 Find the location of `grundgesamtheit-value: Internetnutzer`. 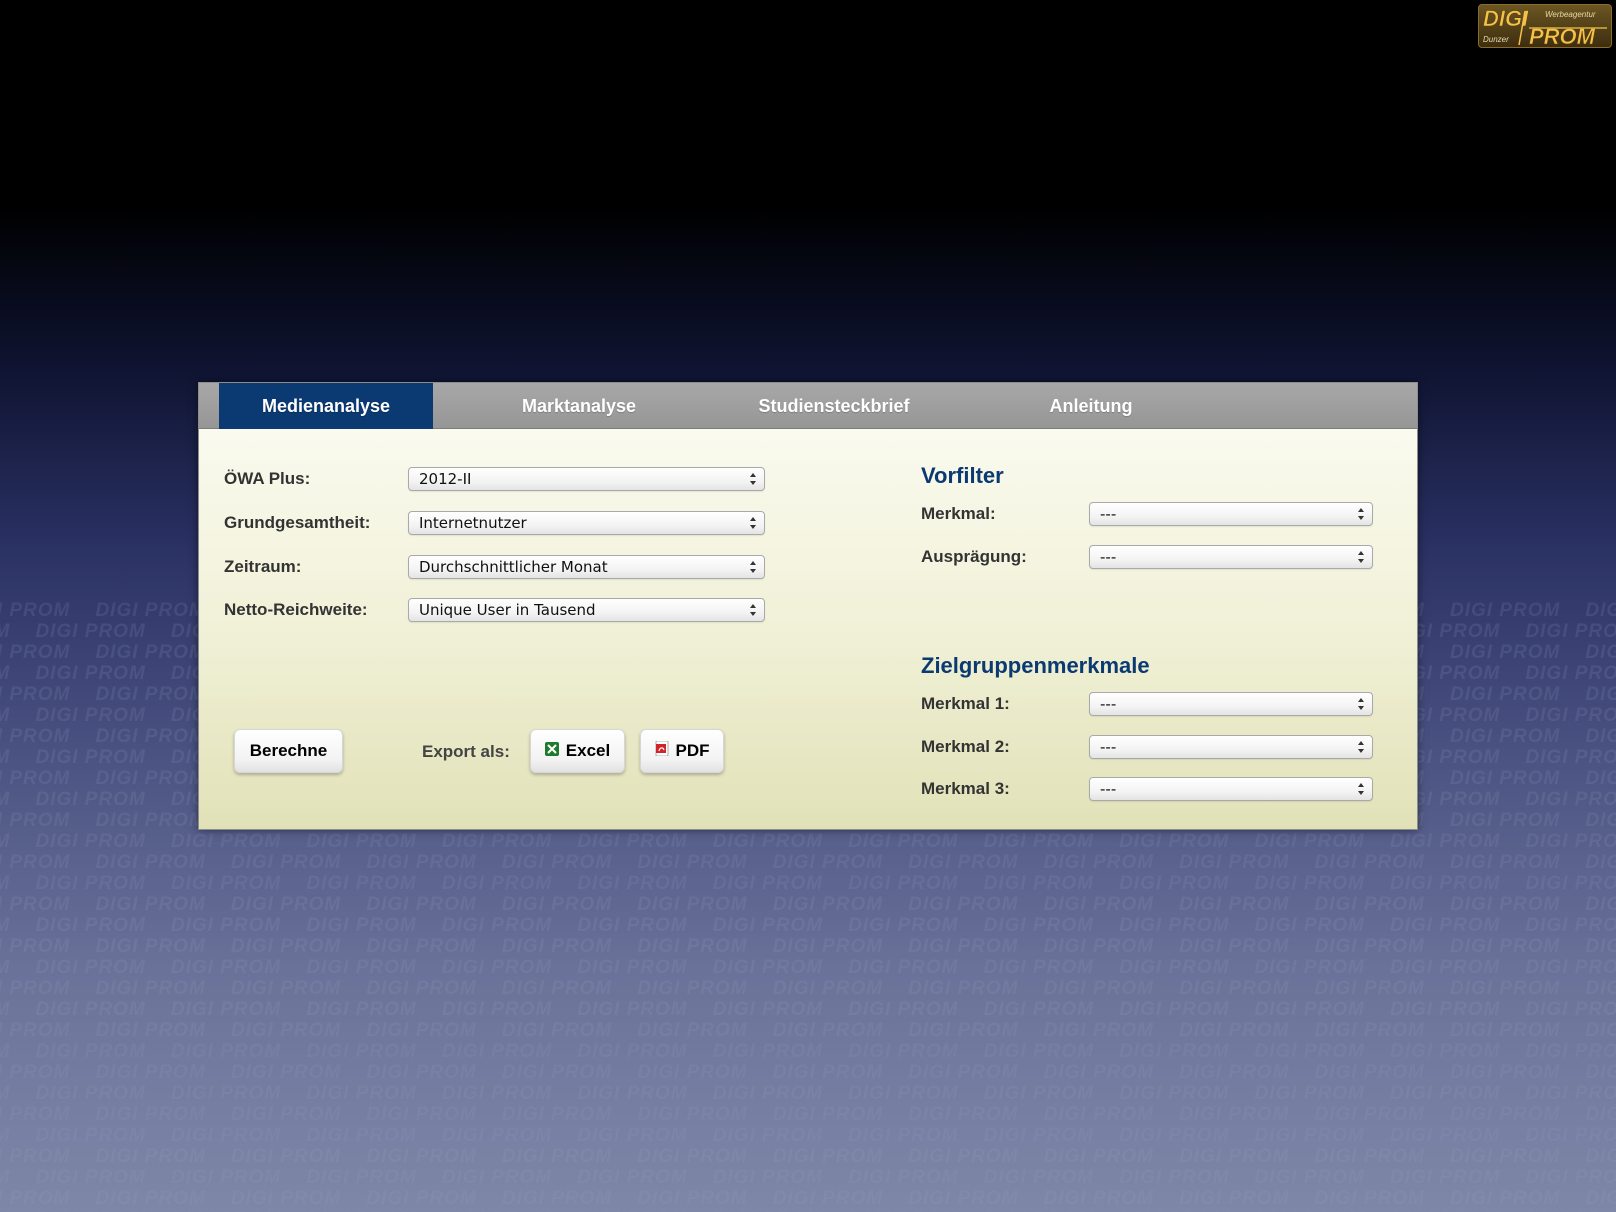

grundgesamtheit-value: Internetnutzer is located at coordinates (473, 523).